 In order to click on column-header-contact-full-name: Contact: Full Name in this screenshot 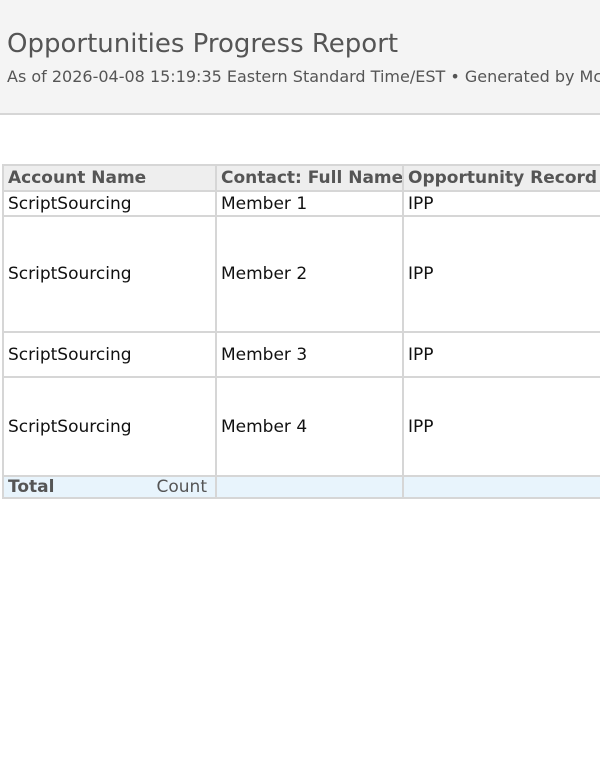, I will do `click(309, 178)`.